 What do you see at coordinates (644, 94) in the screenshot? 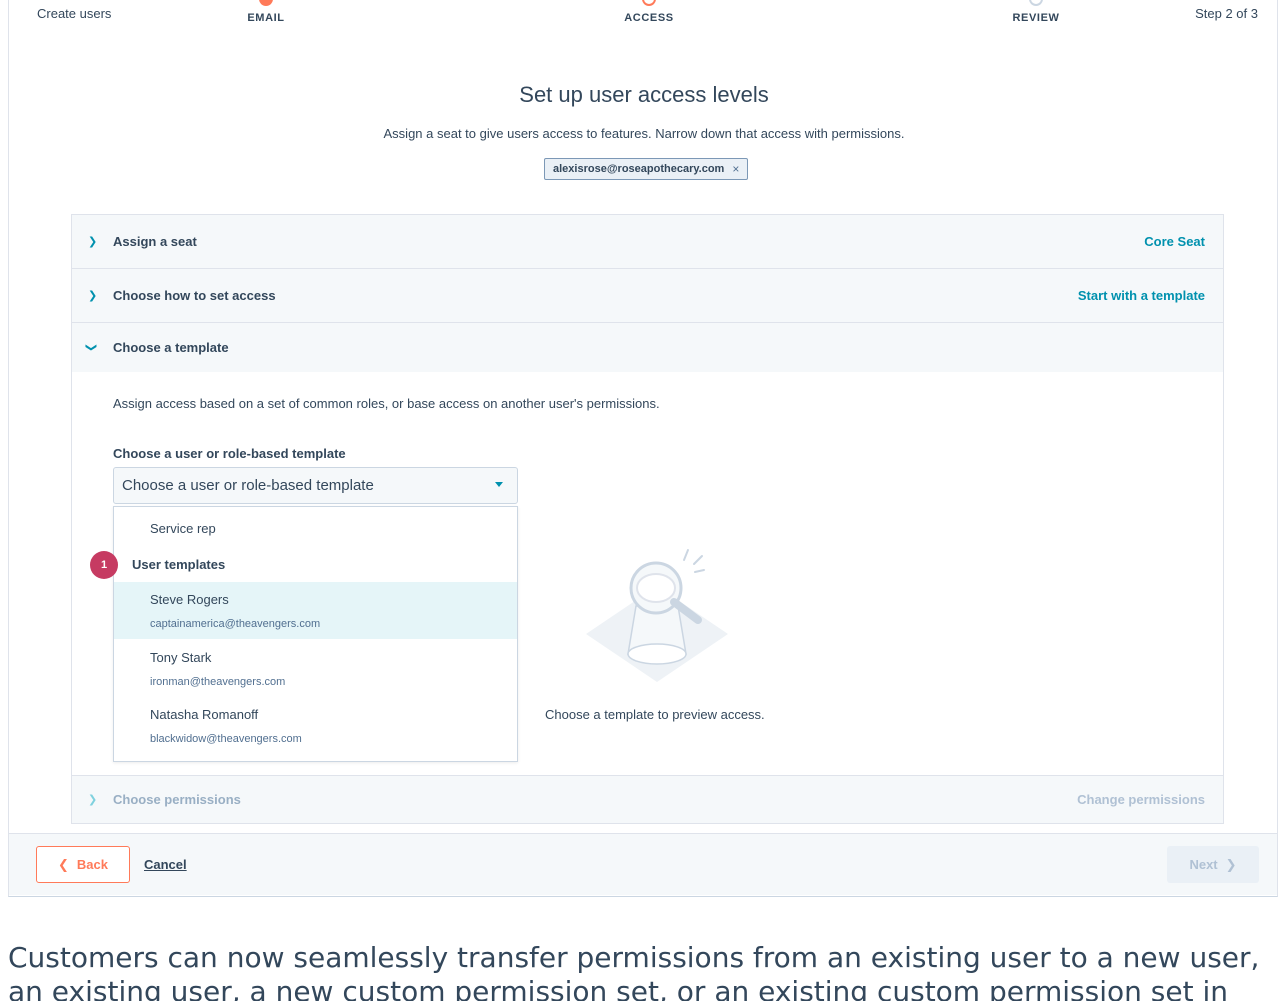
I see `page-title: Set up user access levels` at bounding box center [644, 94].